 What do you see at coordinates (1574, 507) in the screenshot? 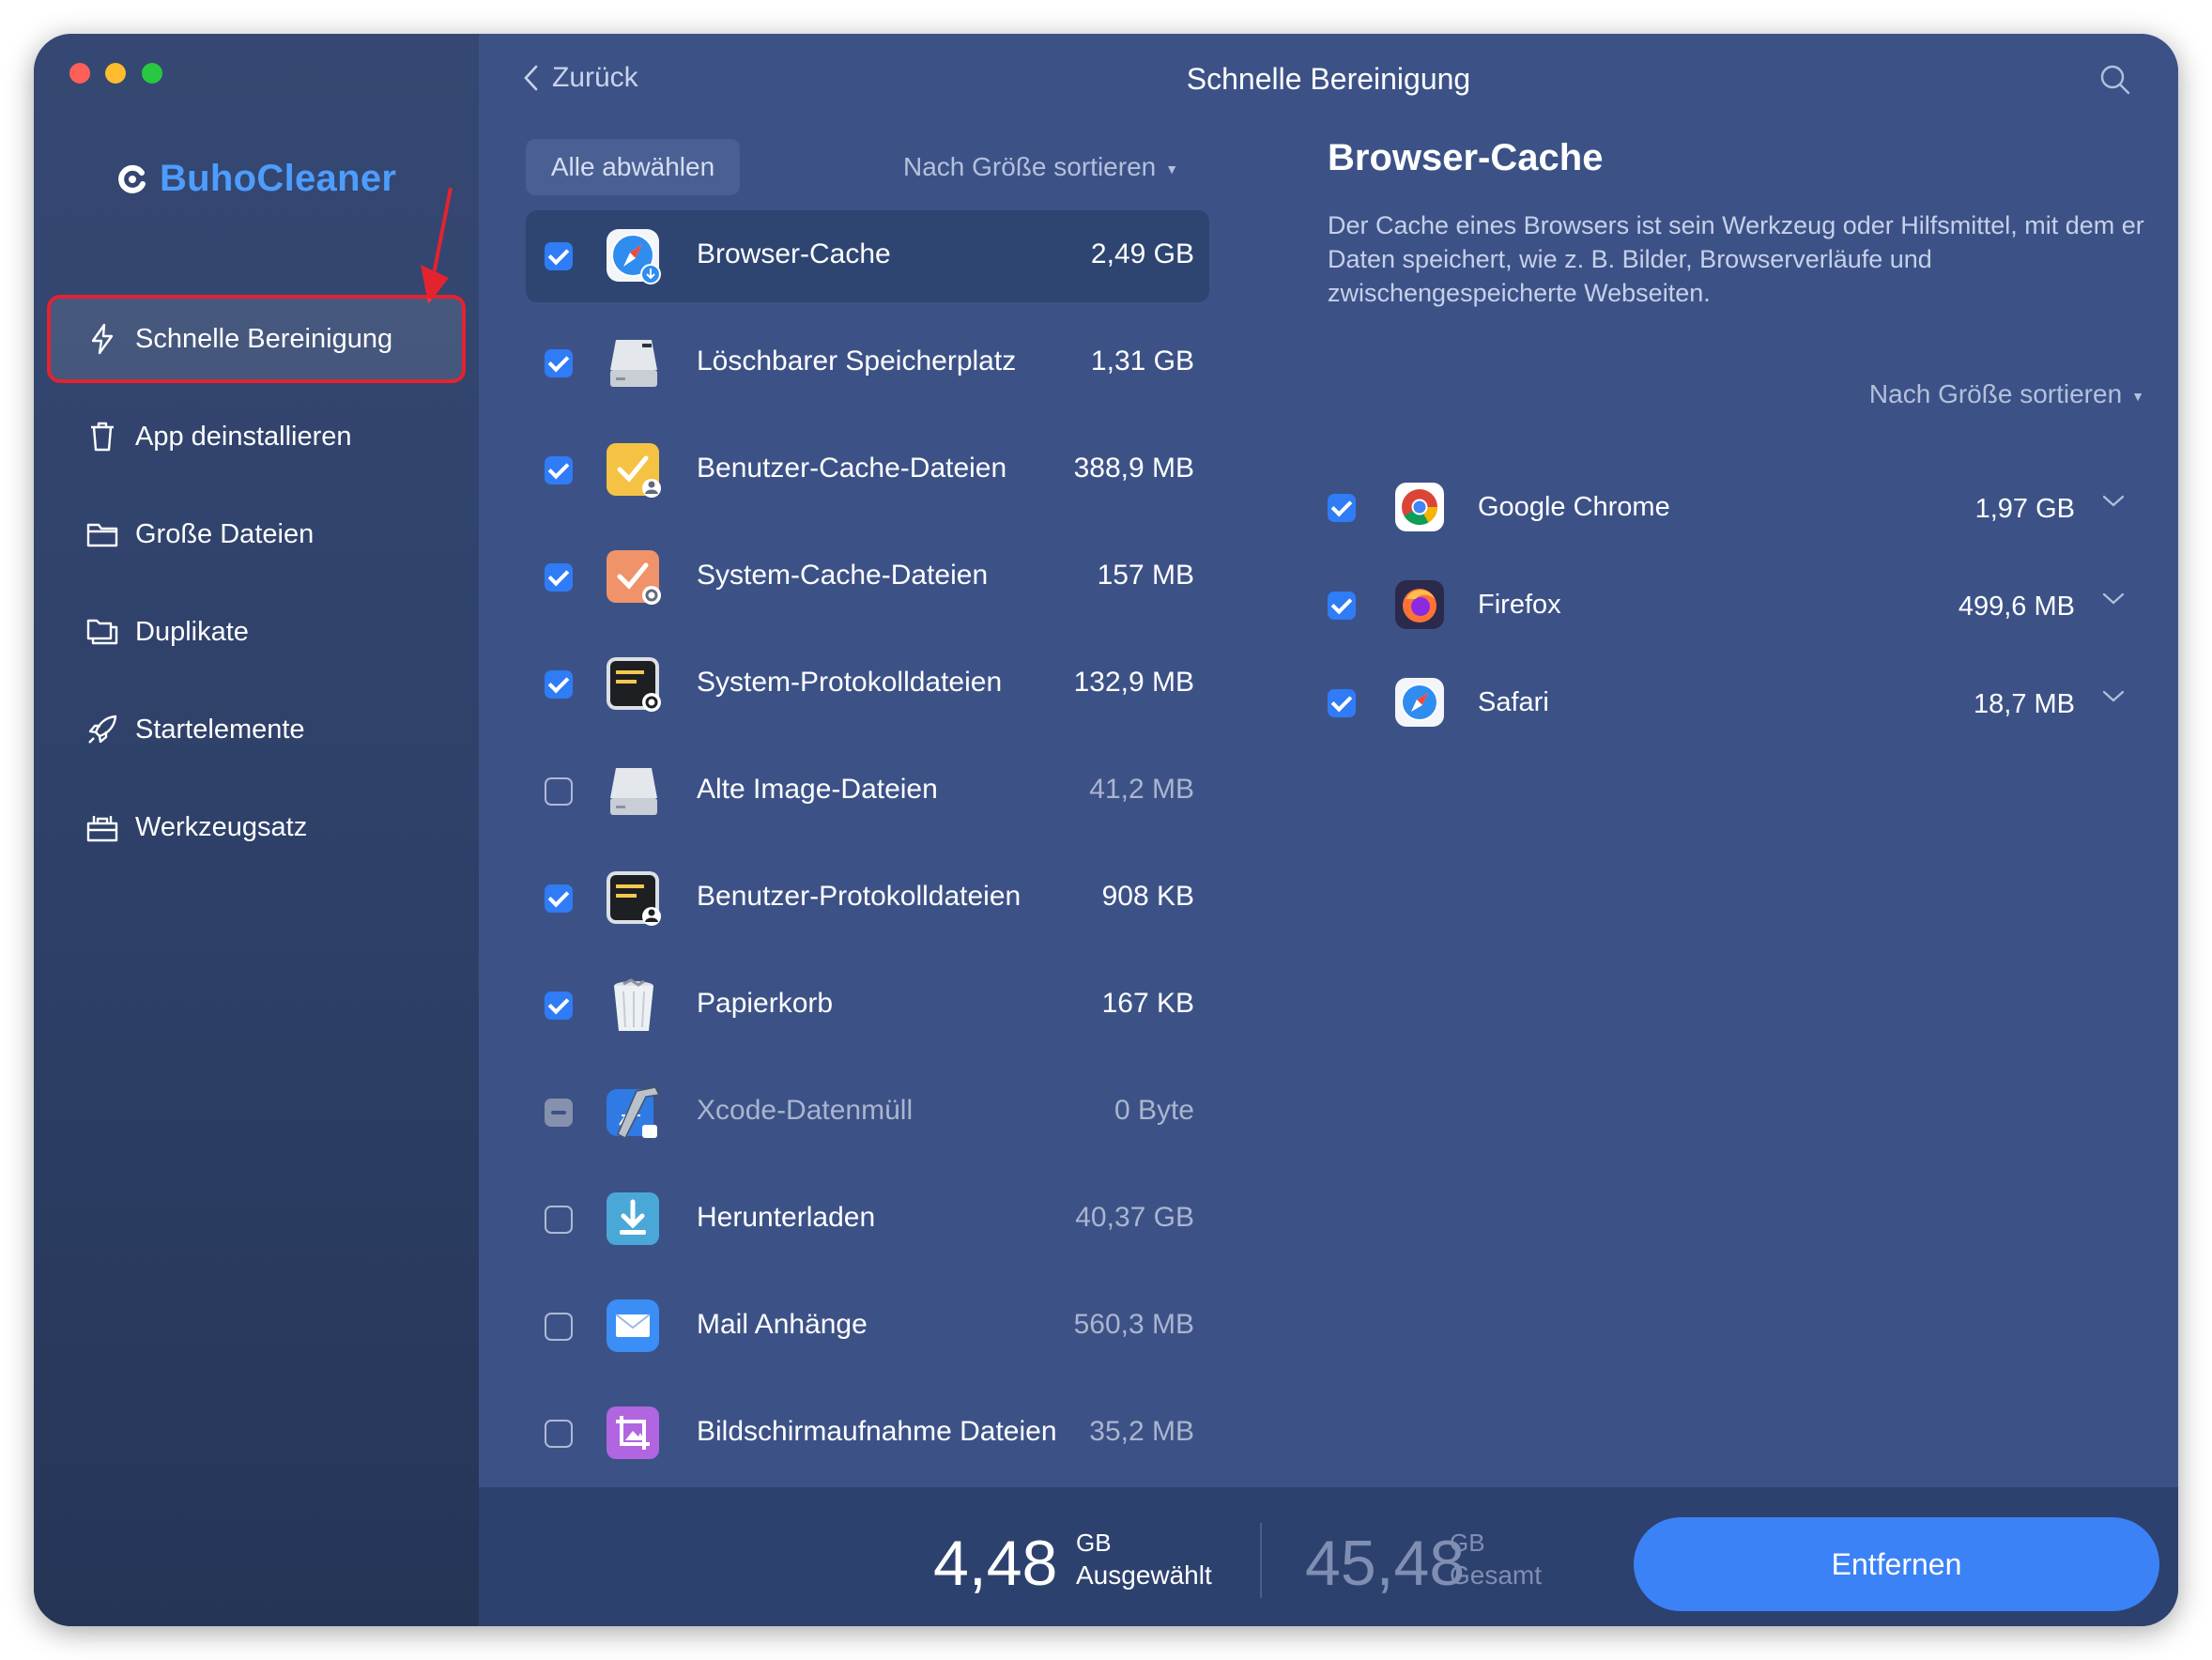
I see `browser-name: Google Chrome` at bounding box center [1574, 507].